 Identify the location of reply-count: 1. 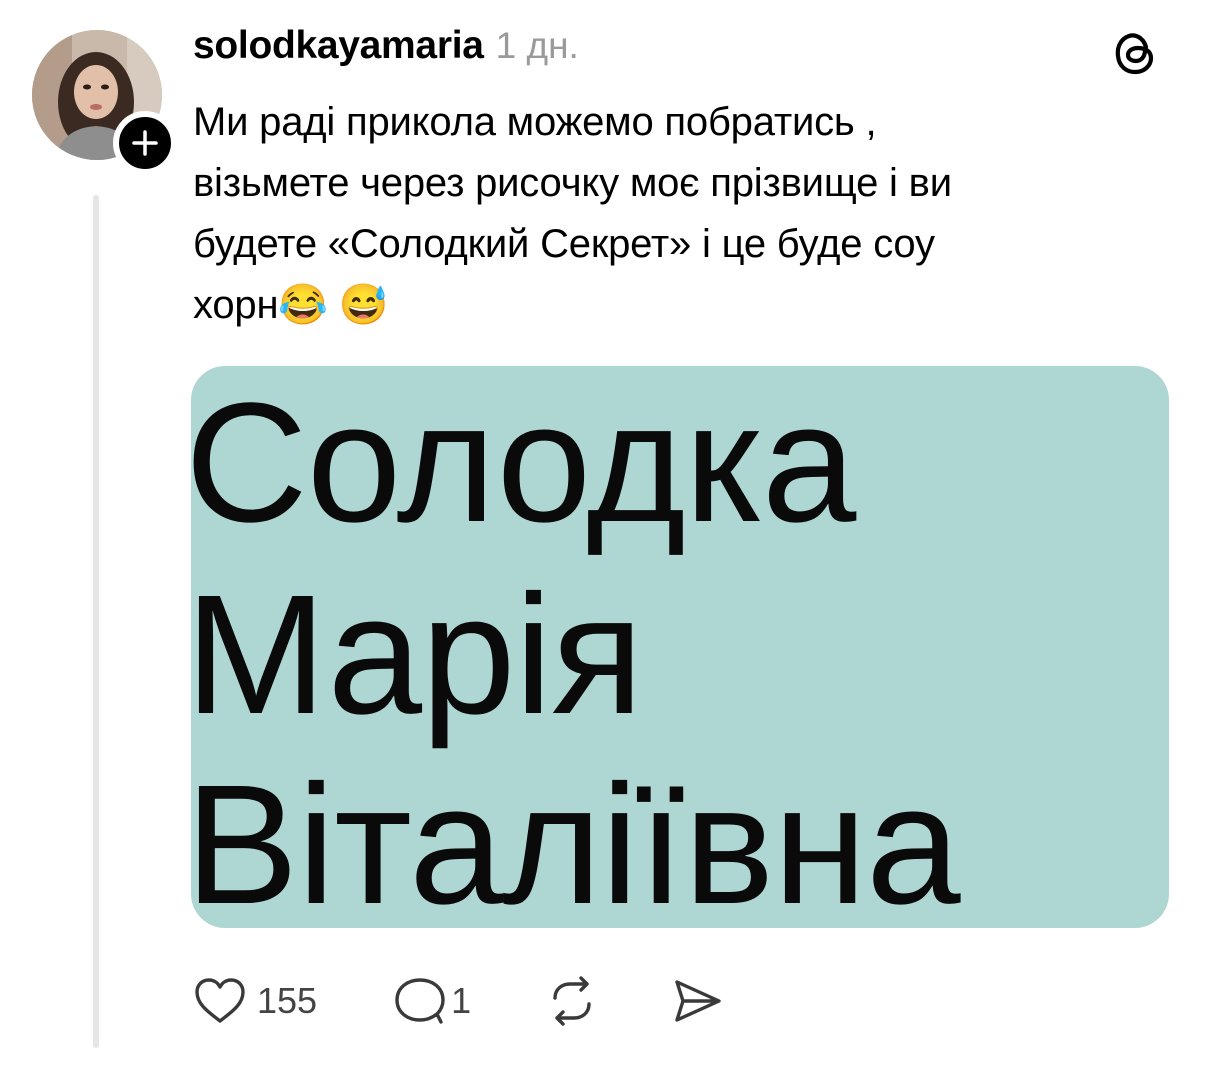
(461, 1000).